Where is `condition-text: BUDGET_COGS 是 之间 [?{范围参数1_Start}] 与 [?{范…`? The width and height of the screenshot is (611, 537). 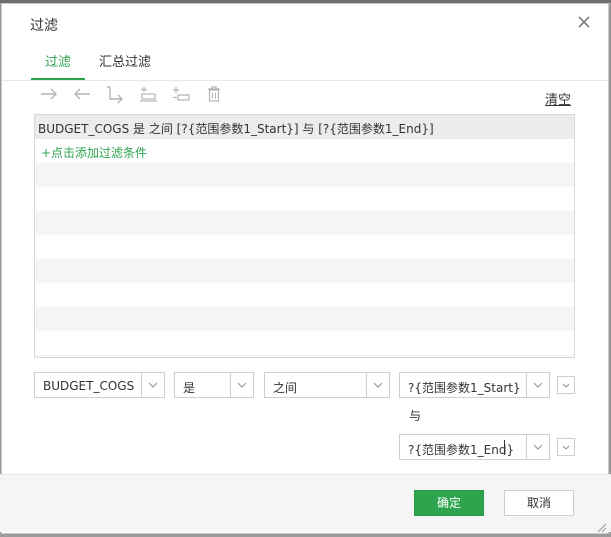 condition-text: BUDGET_COGS 是 之间 [?{范围参数1_Start}] 与 [?{范… is located at coordinates (236, 129).